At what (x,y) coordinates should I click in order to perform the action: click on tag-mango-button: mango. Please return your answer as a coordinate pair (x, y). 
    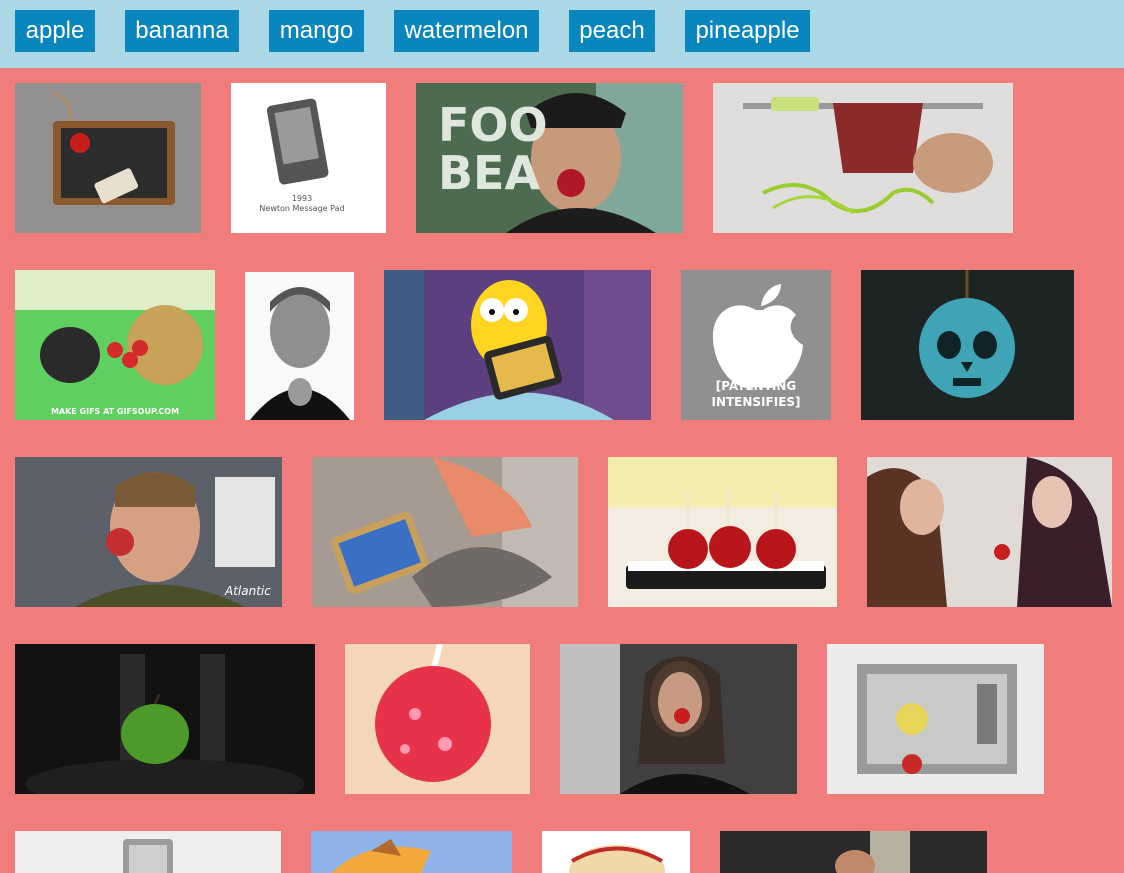
    Looking at the image, I should click on (316, 31).